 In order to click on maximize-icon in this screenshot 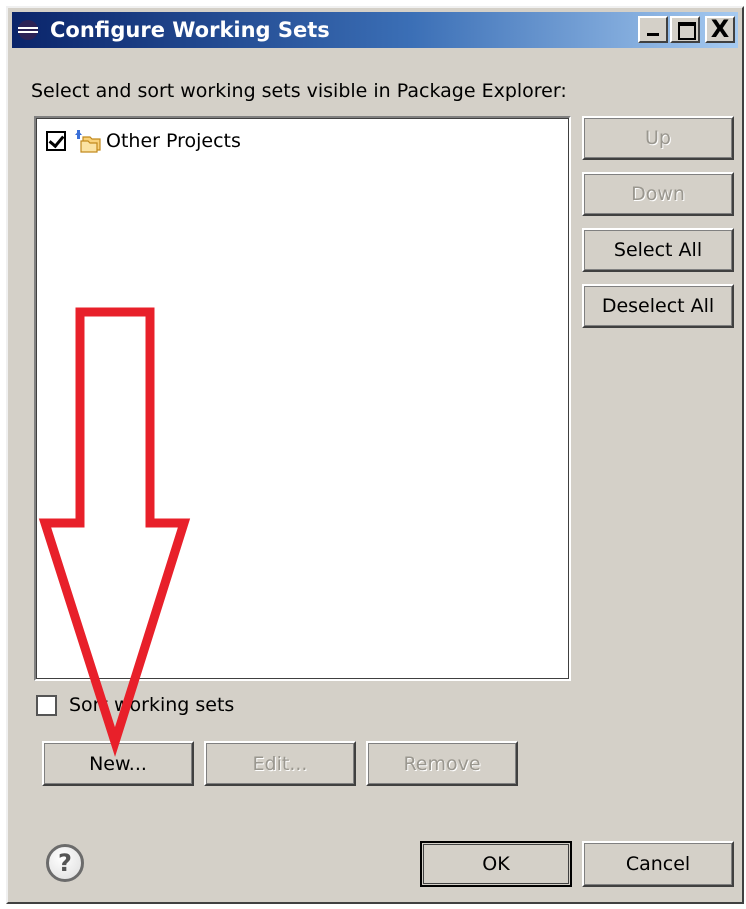, I will do `click(685, 29)`.